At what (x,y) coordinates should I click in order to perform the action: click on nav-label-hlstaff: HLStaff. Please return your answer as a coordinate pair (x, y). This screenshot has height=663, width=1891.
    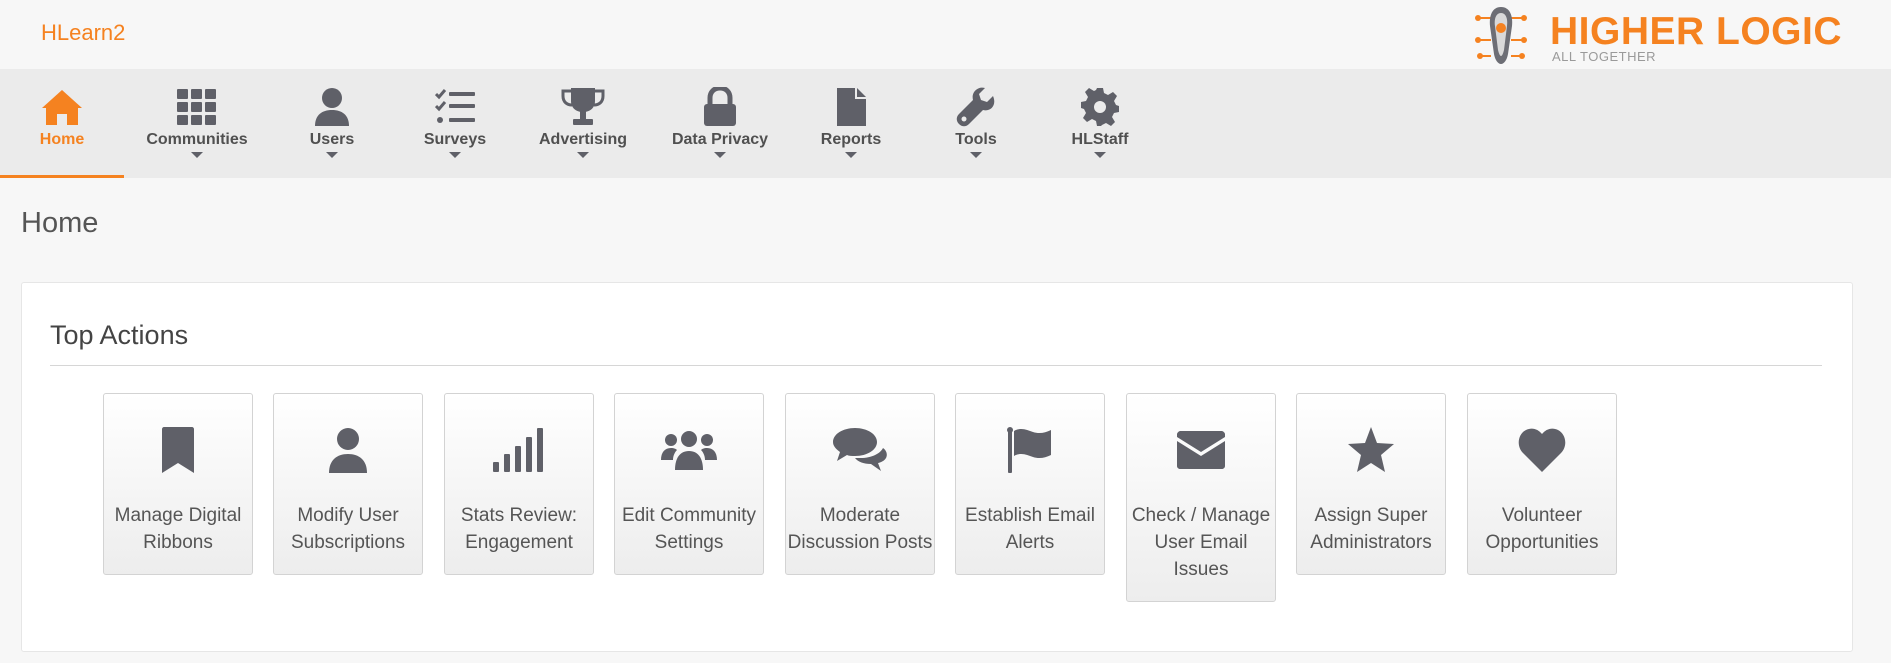
    Looking at the image, I should click on (1100, 139).